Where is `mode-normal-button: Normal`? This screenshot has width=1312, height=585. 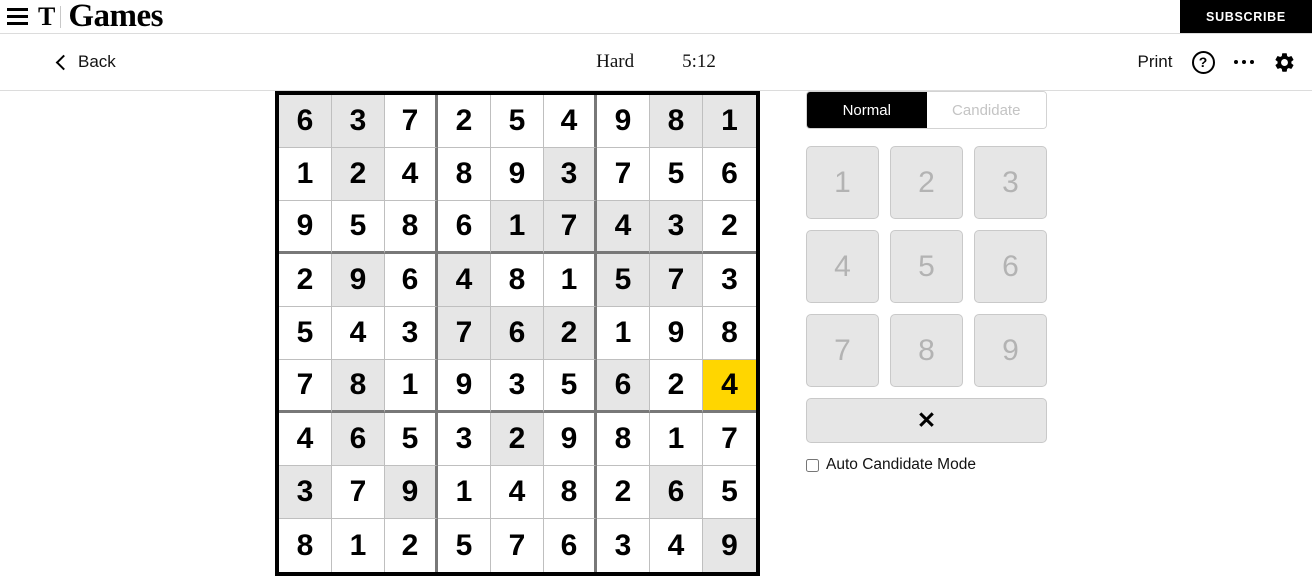 mode-normal-button: Normal is located at coordinates (867, 110).